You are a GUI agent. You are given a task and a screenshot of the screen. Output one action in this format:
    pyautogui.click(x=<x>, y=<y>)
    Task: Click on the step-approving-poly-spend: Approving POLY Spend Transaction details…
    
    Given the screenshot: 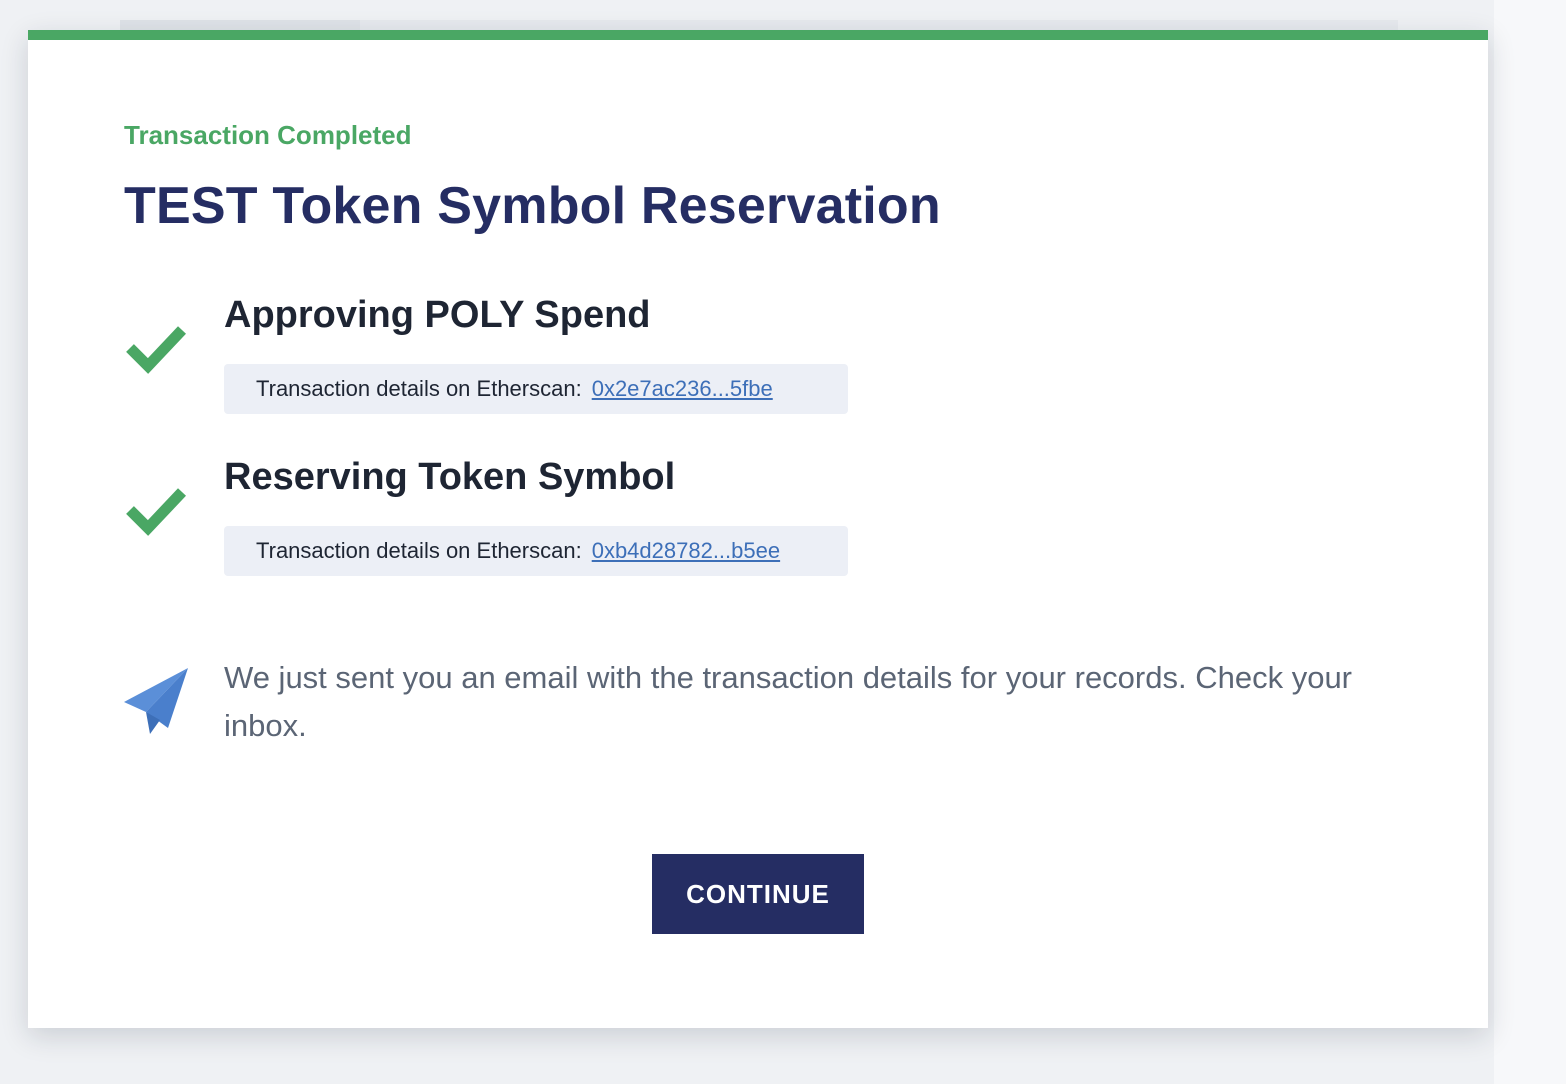 What is the action you would take?
    pyautogui.click(x=524, y=359)
    